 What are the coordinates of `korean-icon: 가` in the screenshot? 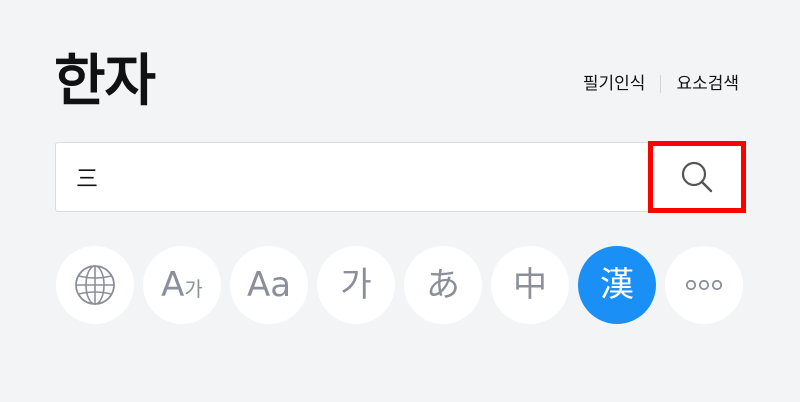 It's located at (356, 285).